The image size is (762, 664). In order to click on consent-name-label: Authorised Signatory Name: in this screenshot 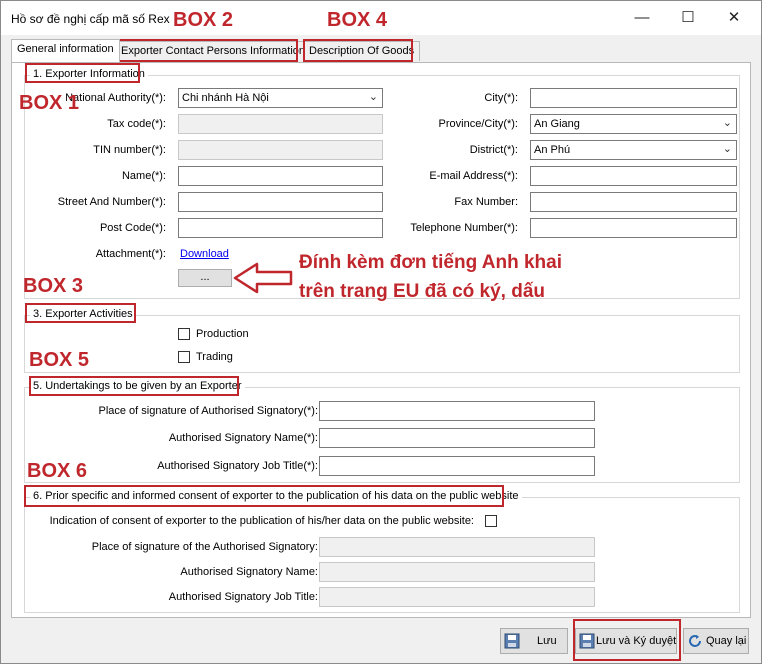, I will do `click(249, 572)`.